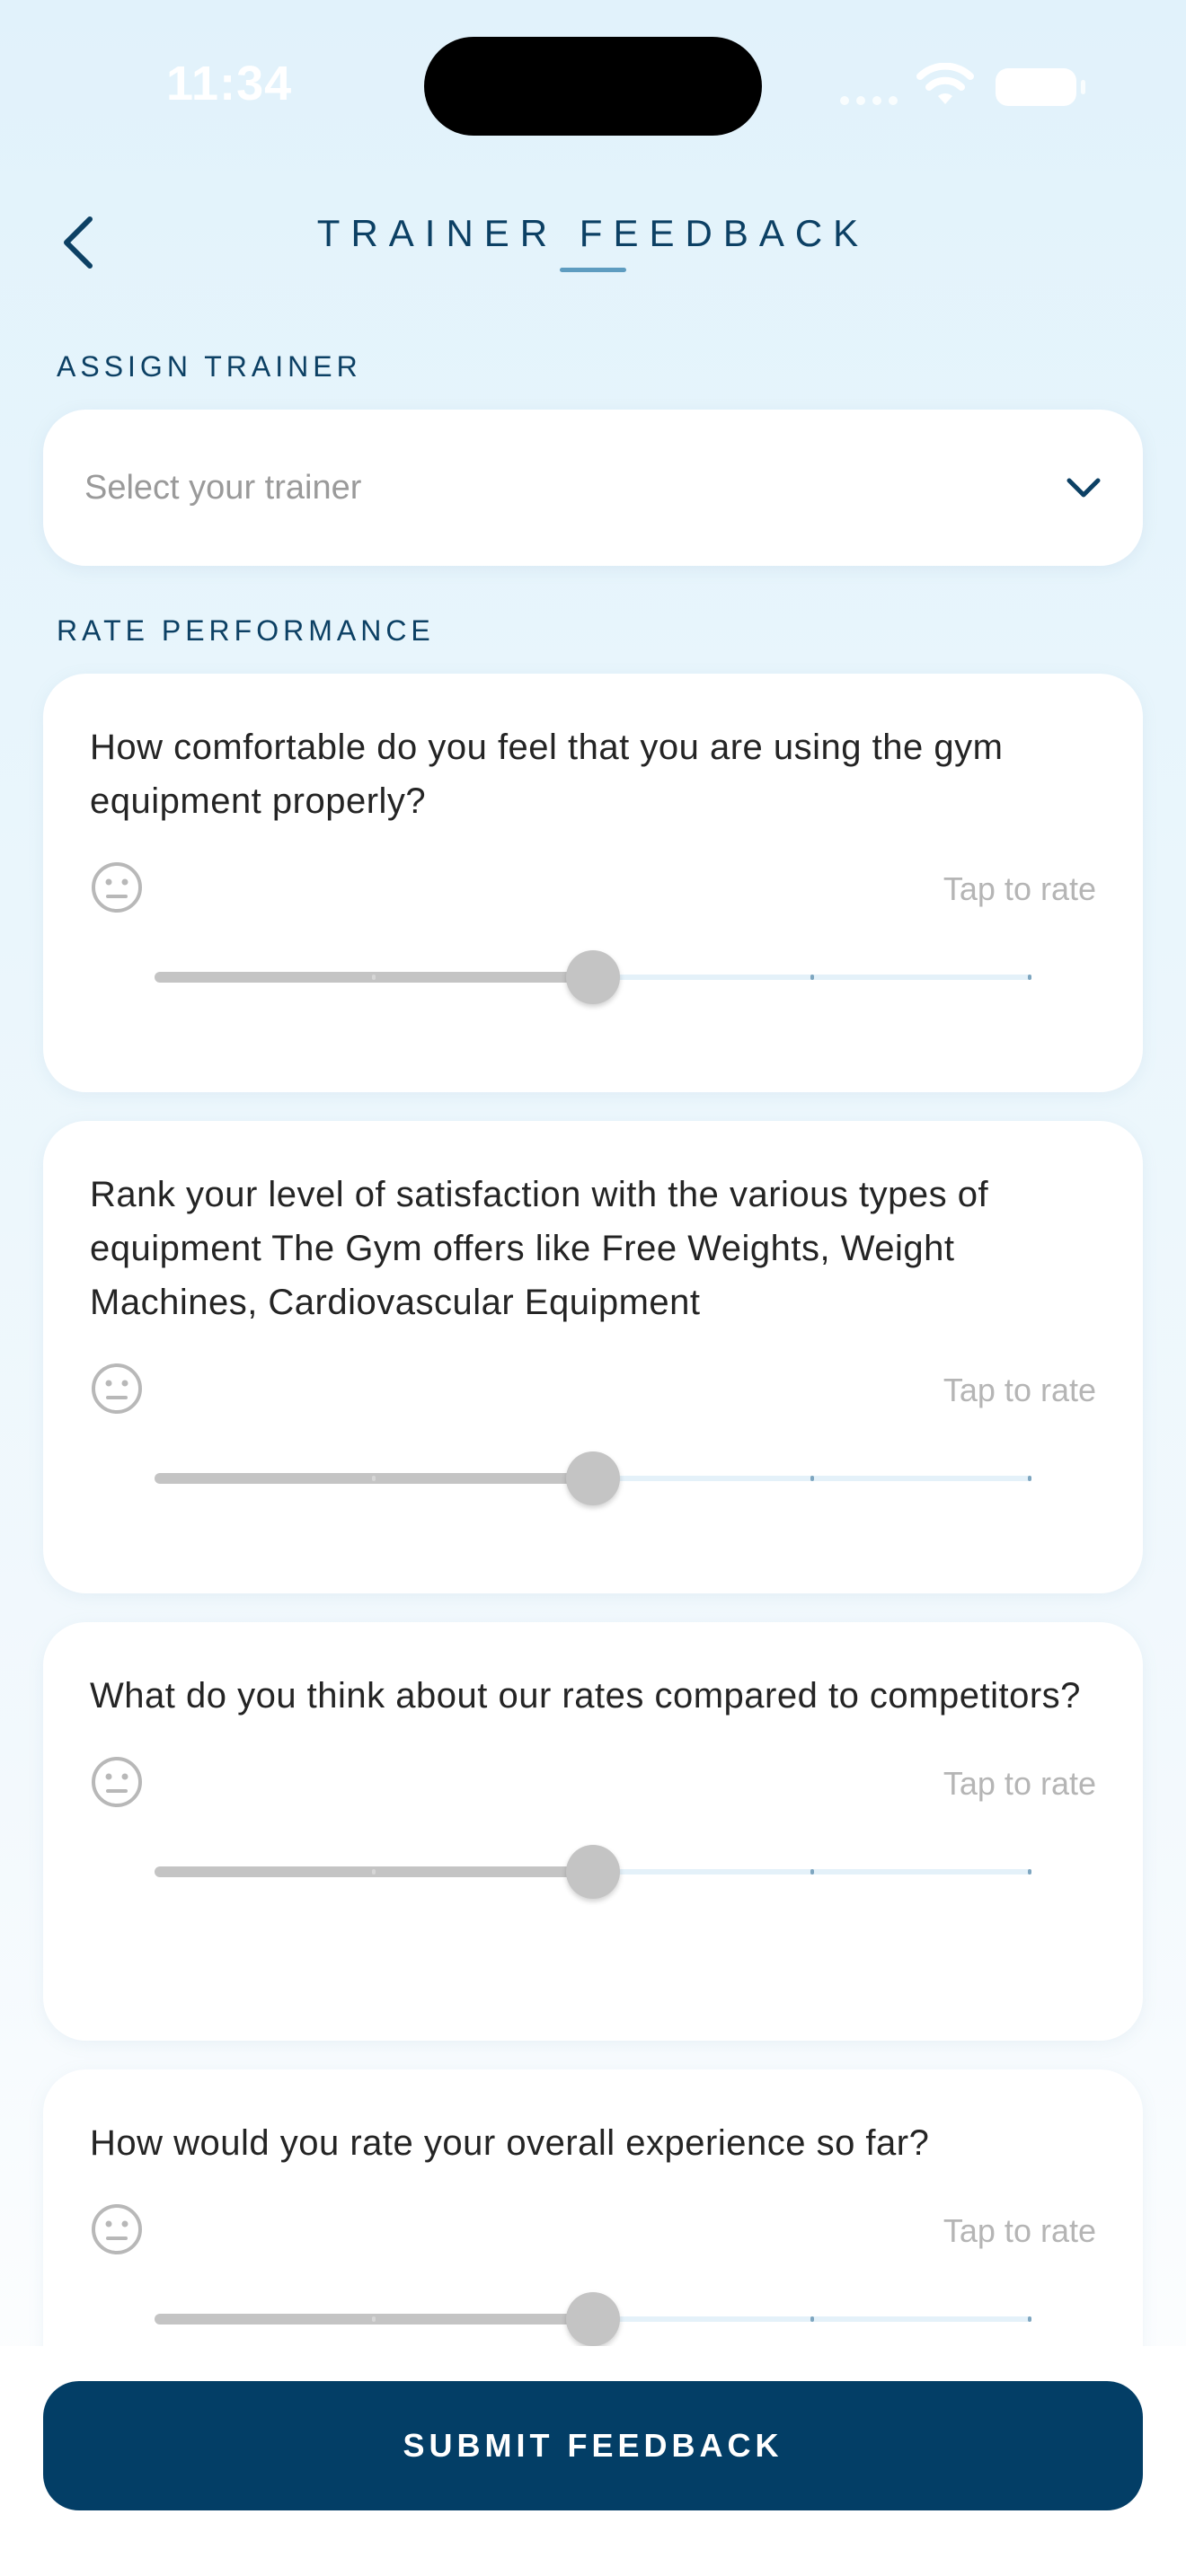 The width and height of the screenshot is (1186, 2576). Describe the element at coordinates (593, 488) in the screenshot. I see `trainer-select: Select your trainer` at that location.